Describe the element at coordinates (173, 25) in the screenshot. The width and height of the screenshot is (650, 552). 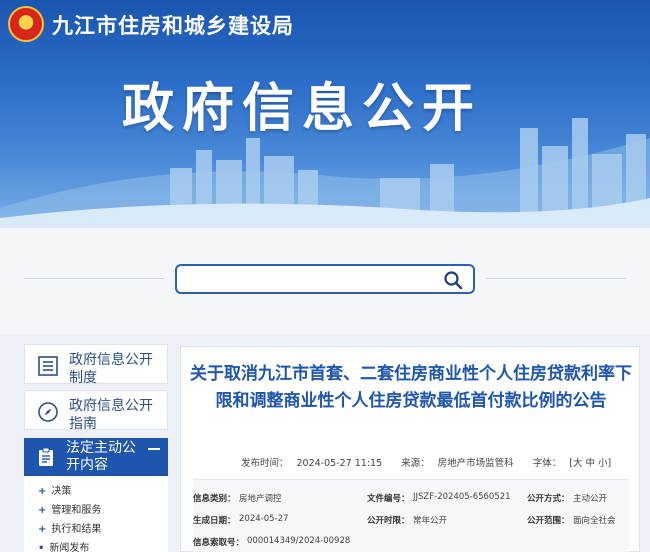
I see `site-name: 九江市住房和城乡建设局` at that location.